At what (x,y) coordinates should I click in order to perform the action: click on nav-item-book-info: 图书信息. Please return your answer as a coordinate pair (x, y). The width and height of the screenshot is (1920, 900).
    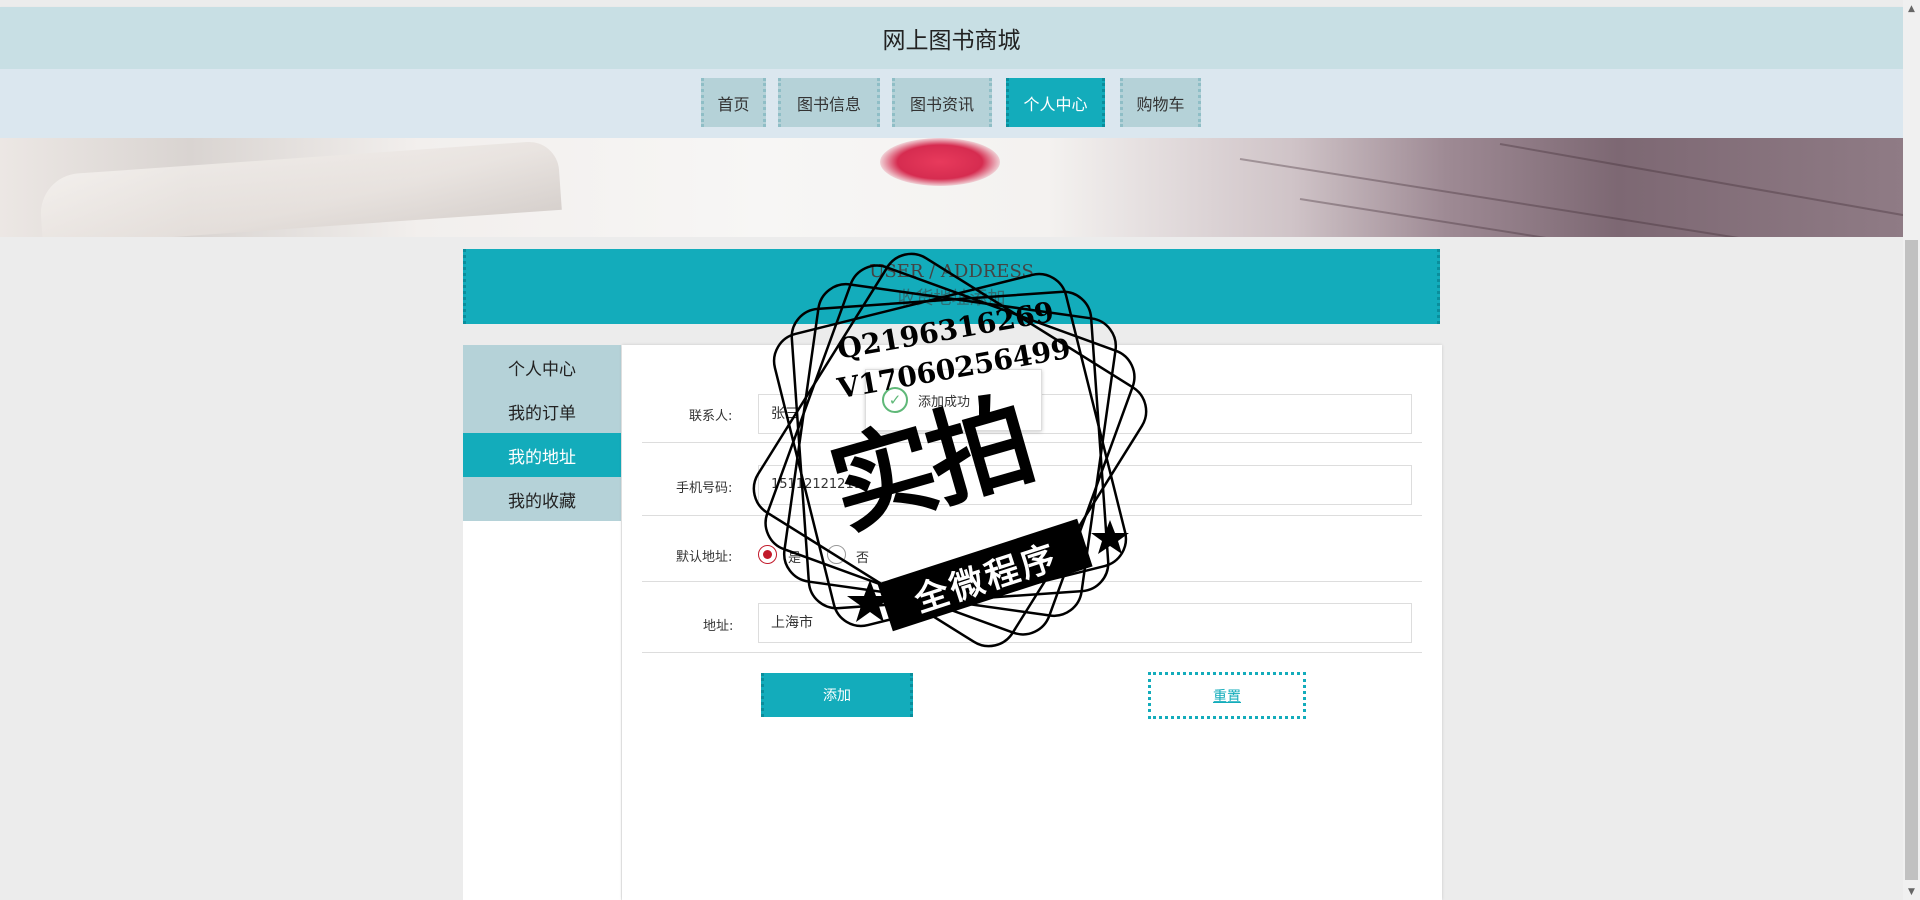
    Looking at the image, I should click on (829, 102).